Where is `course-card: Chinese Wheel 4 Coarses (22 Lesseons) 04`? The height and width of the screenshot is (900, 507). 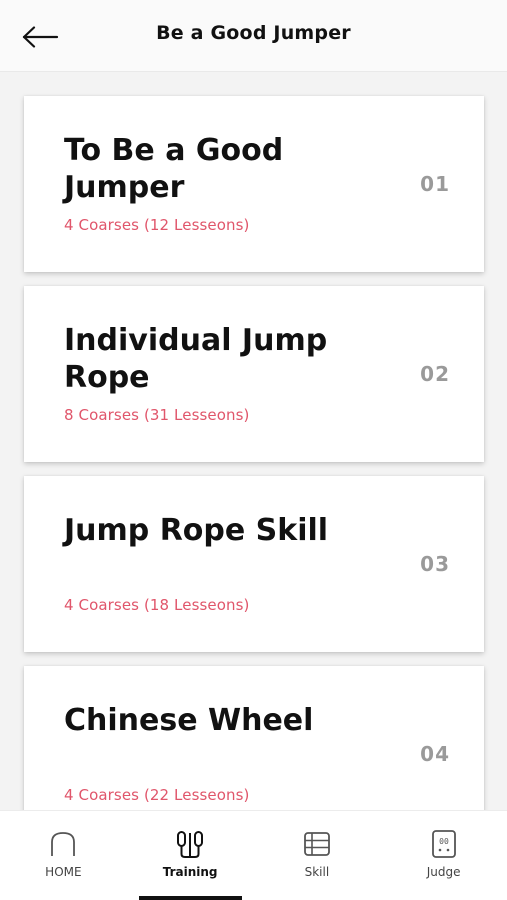 course-card: Chinese Wheel 4 Coarses (22 Lesseons) 04 is located at coordinates (254, 738).